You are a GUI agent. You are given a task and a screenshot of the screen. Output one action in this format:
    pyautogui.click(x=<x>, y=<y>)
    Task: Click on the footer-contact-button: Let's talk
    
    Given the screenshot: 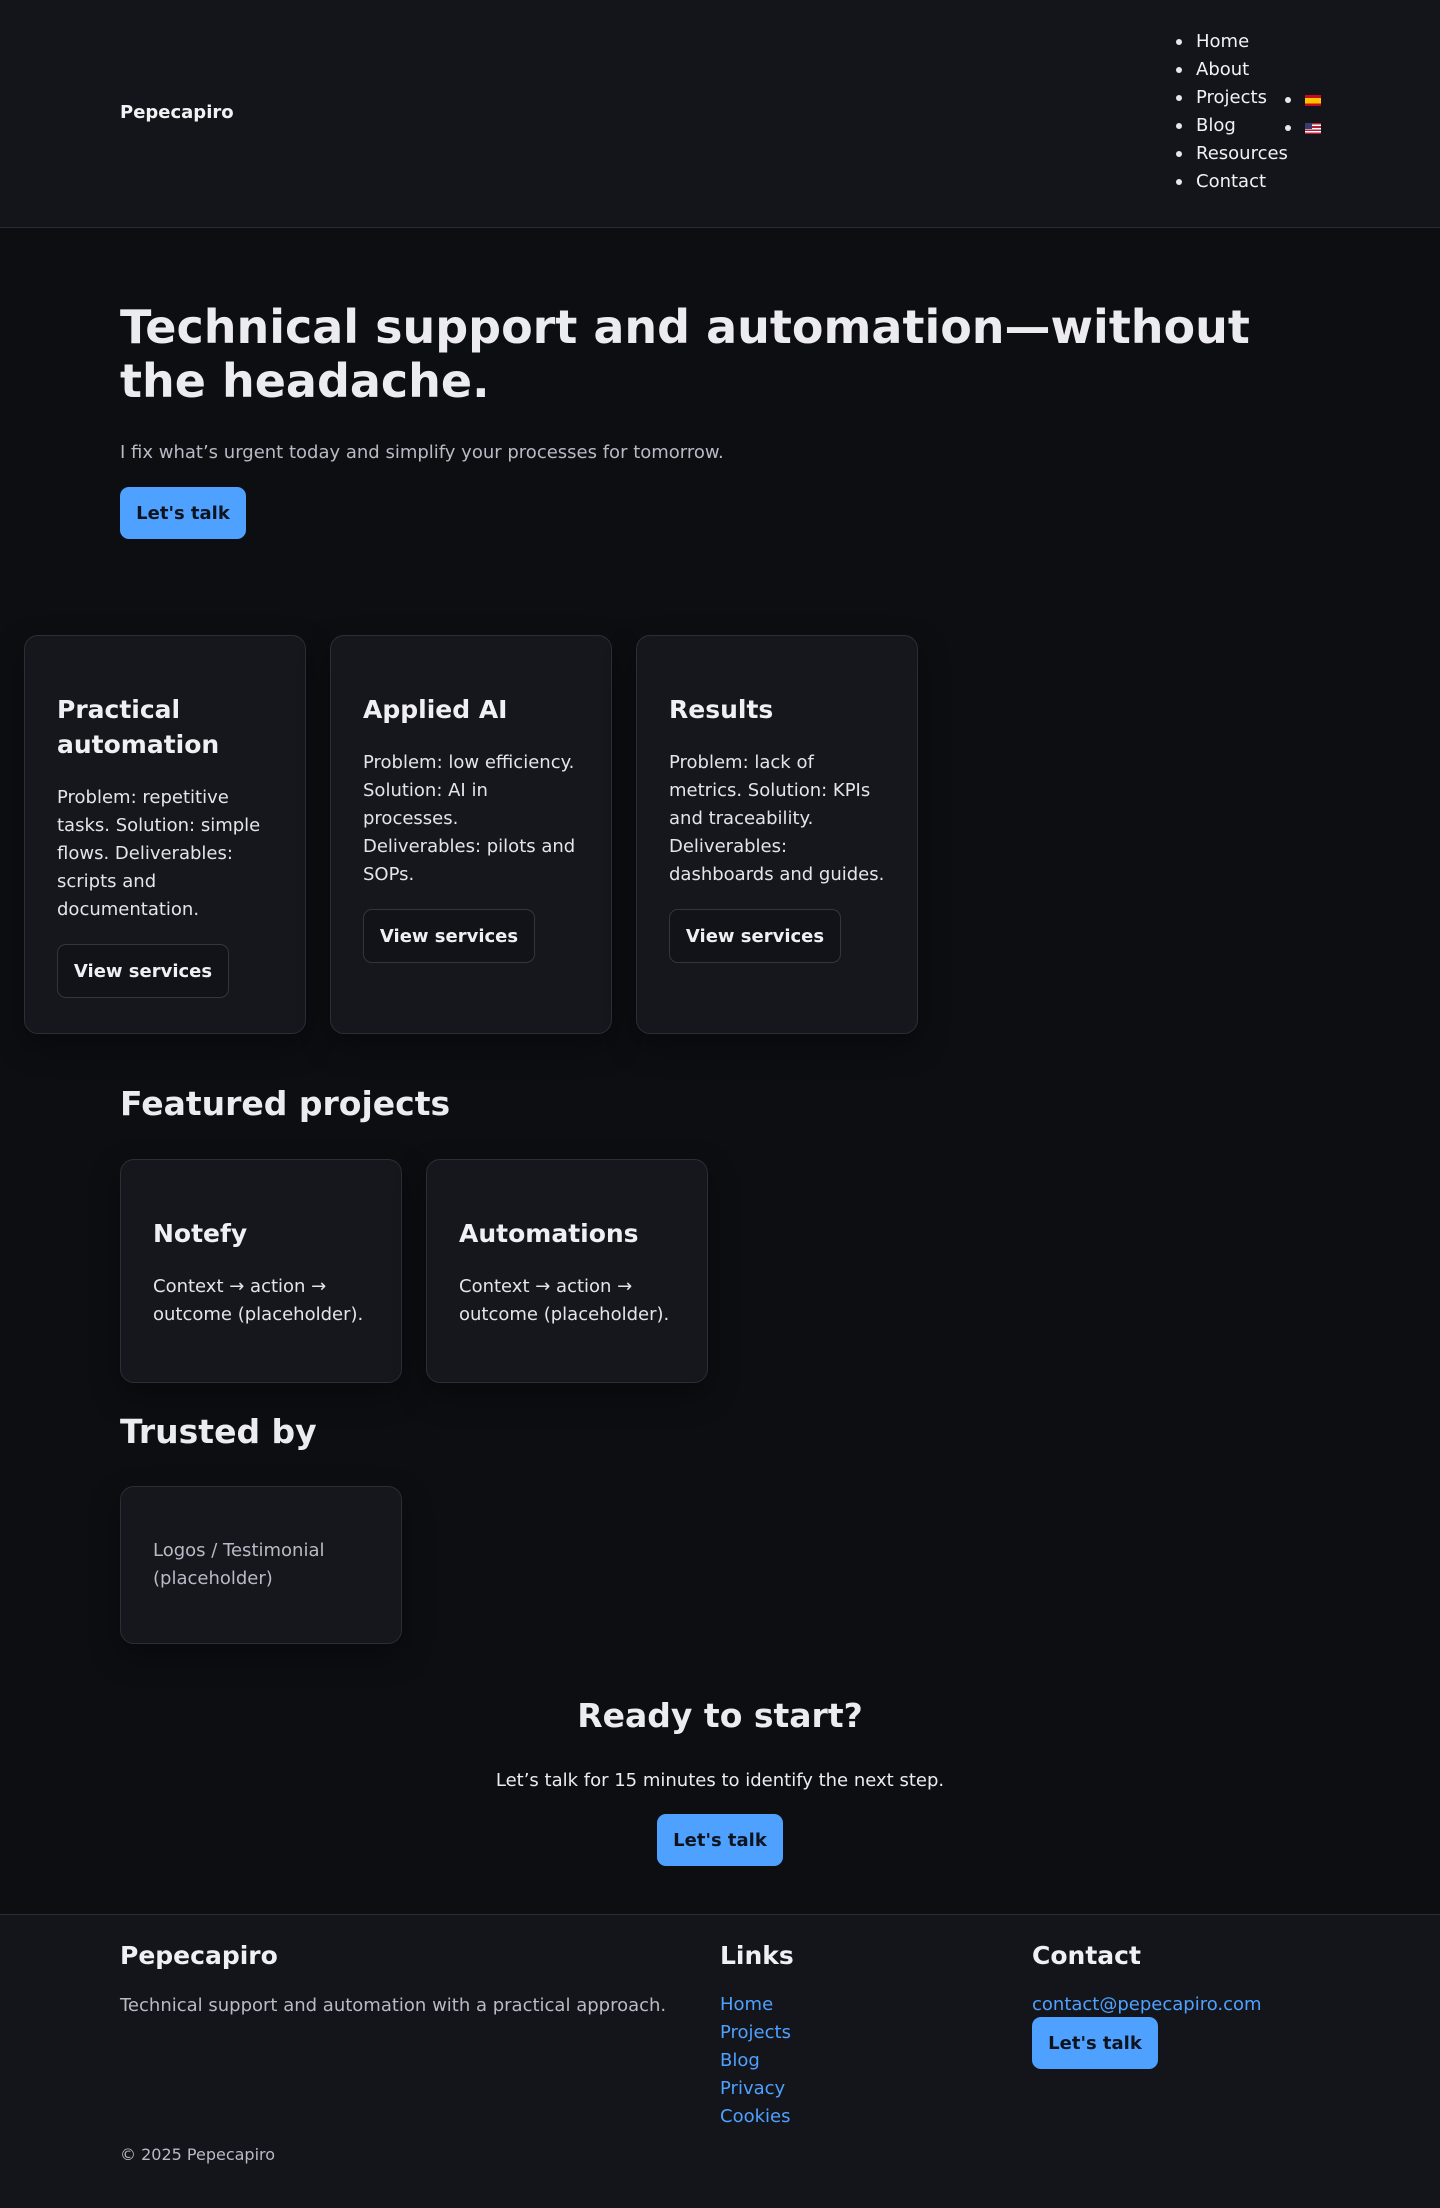 What is the action you would take?
    pyautogui.click(x=1095, y=2043)
    